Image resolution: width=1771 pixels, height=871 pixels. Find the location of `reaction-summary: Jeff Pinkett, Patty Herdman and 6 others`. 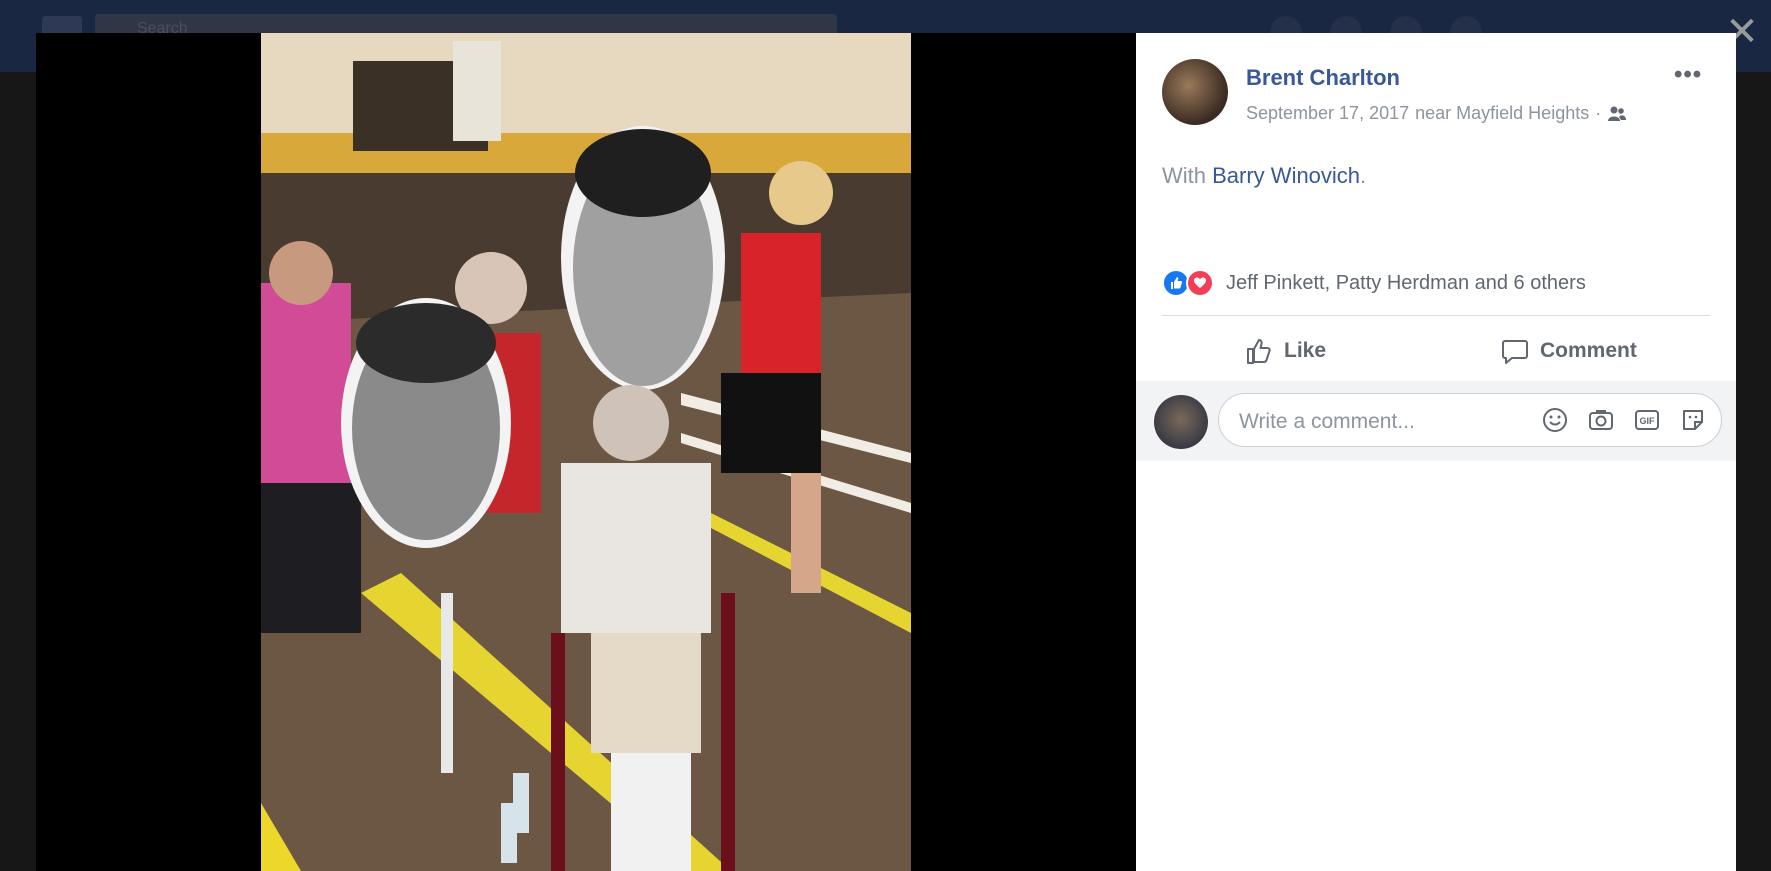

reaction-summary: Jeff Pinkett, Patty Herdman and 6 others is located at coordinates (1374, 283).